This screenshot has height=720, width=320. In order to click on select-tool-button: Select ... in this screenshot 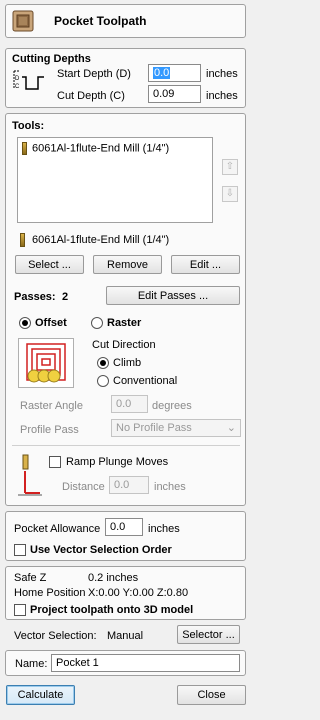, I will do `click(49, 264)`.